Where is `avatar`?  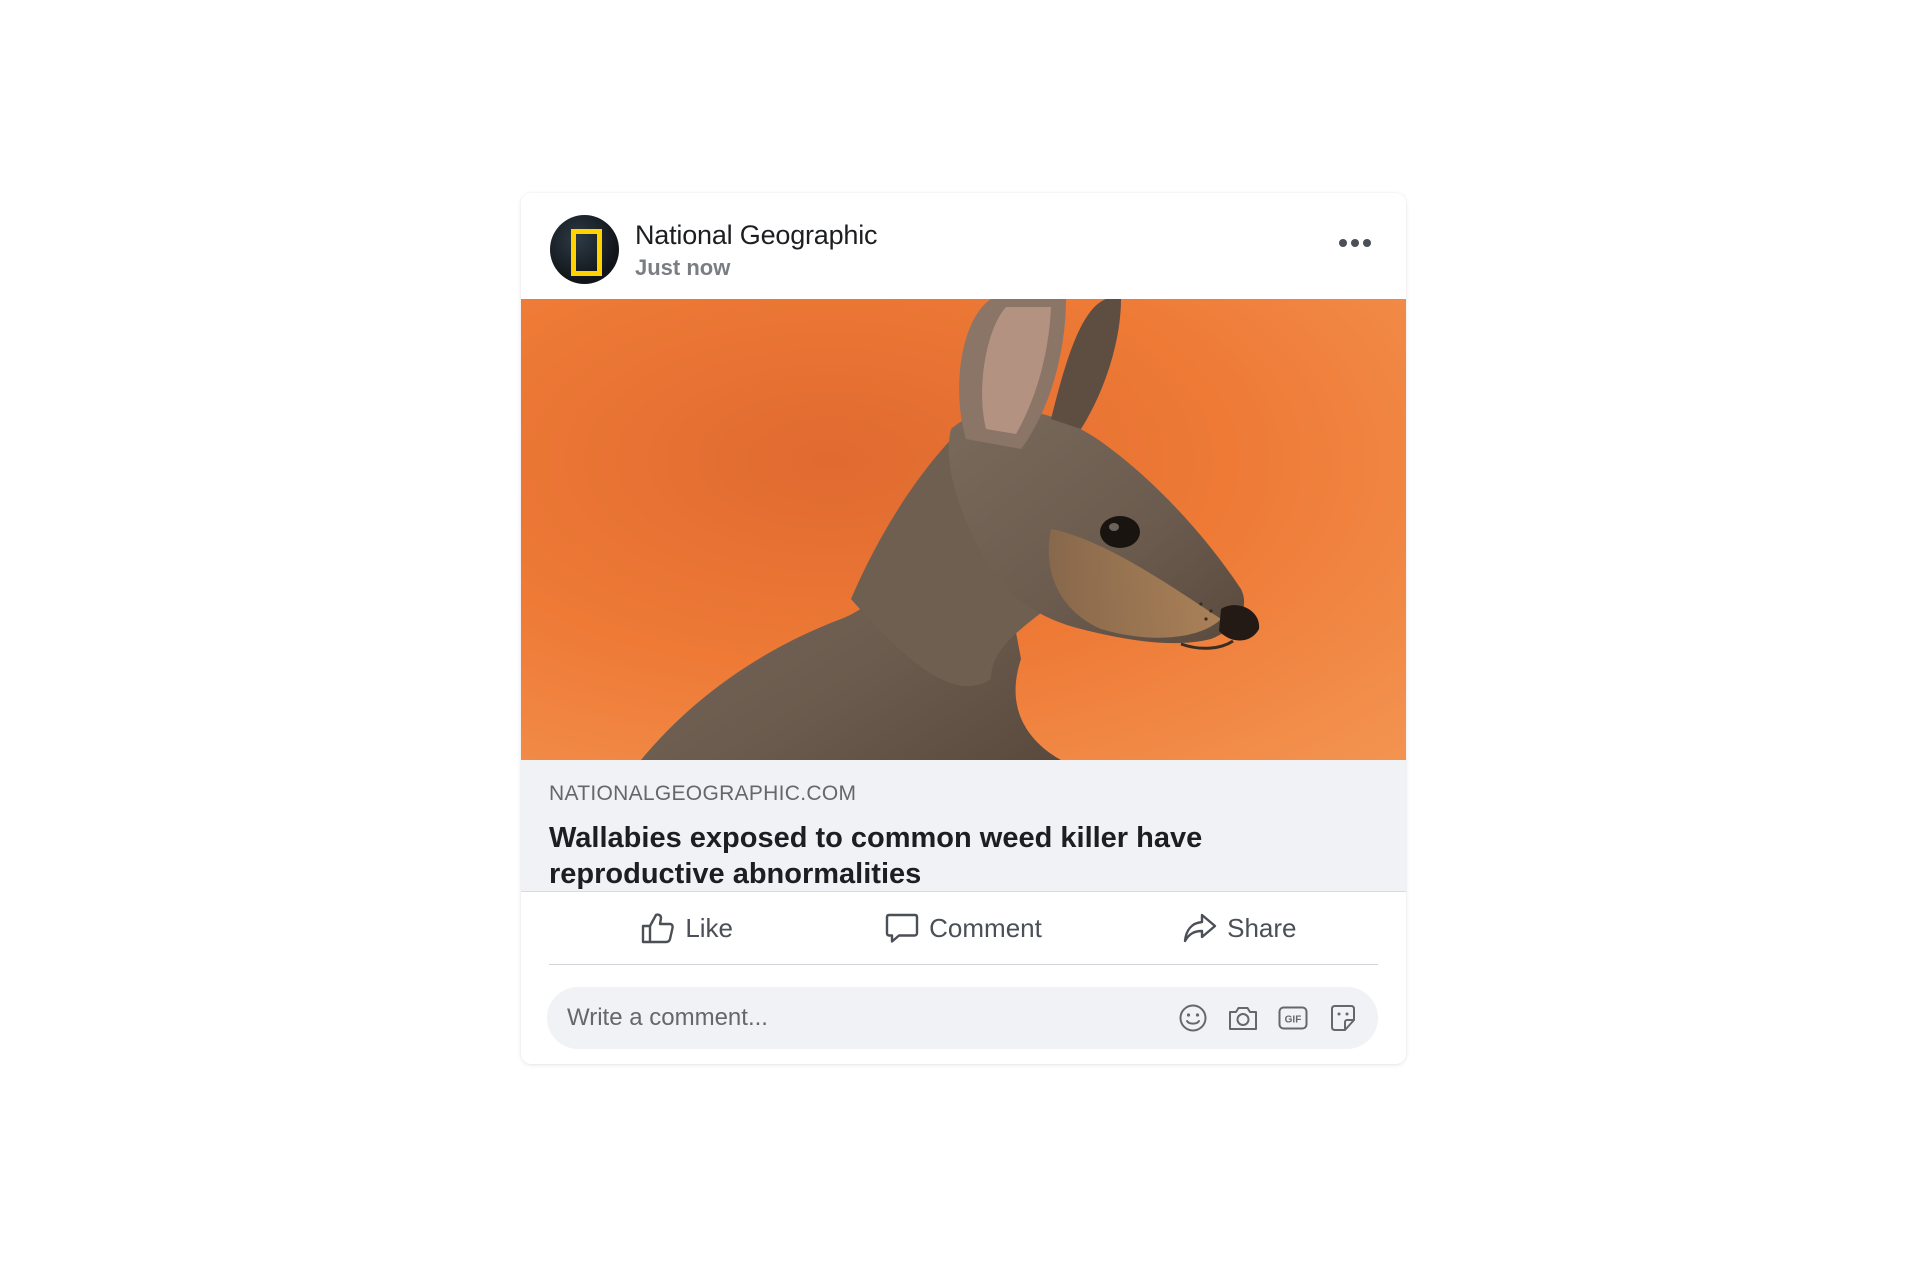 avatar is located at coordinates (584, 249).